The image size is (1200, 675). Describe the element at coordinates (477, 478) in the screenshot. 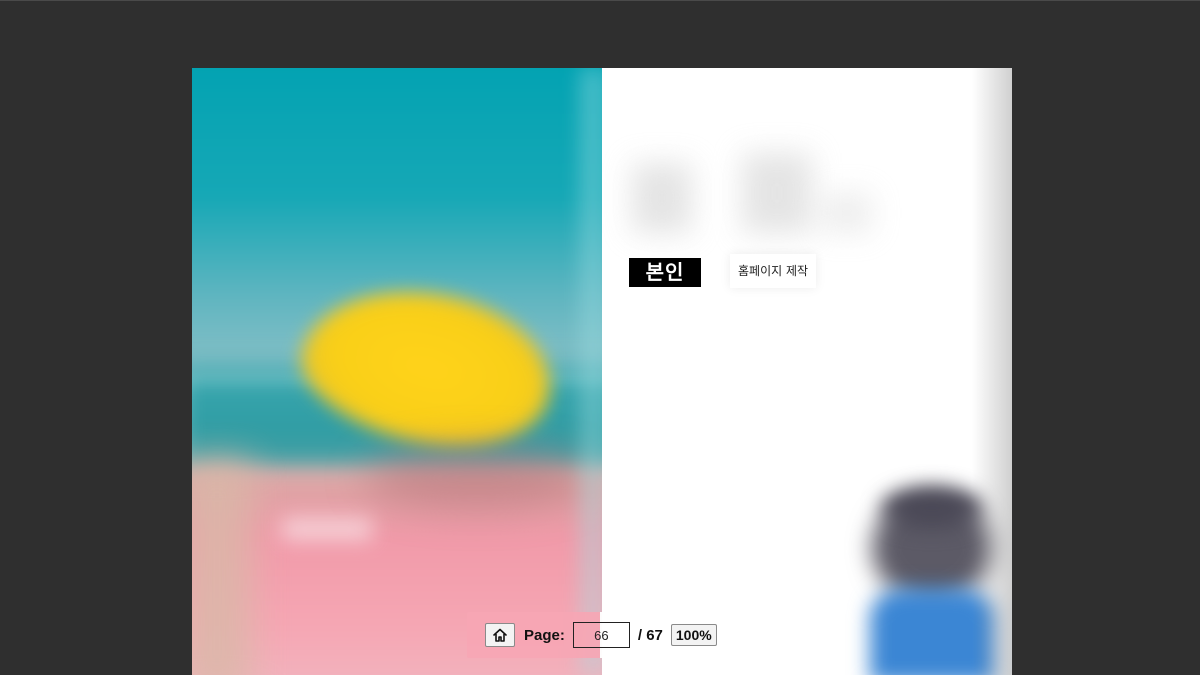

I see `art-shadow` at that location.